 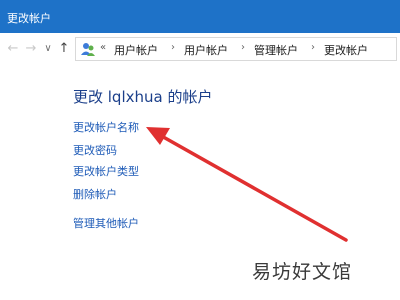 What do you see at coordinates (106, 223) in the screenshot?
I see `manage-other-accounts-link: 管理其他帐户` at bounding box center [106, 223].